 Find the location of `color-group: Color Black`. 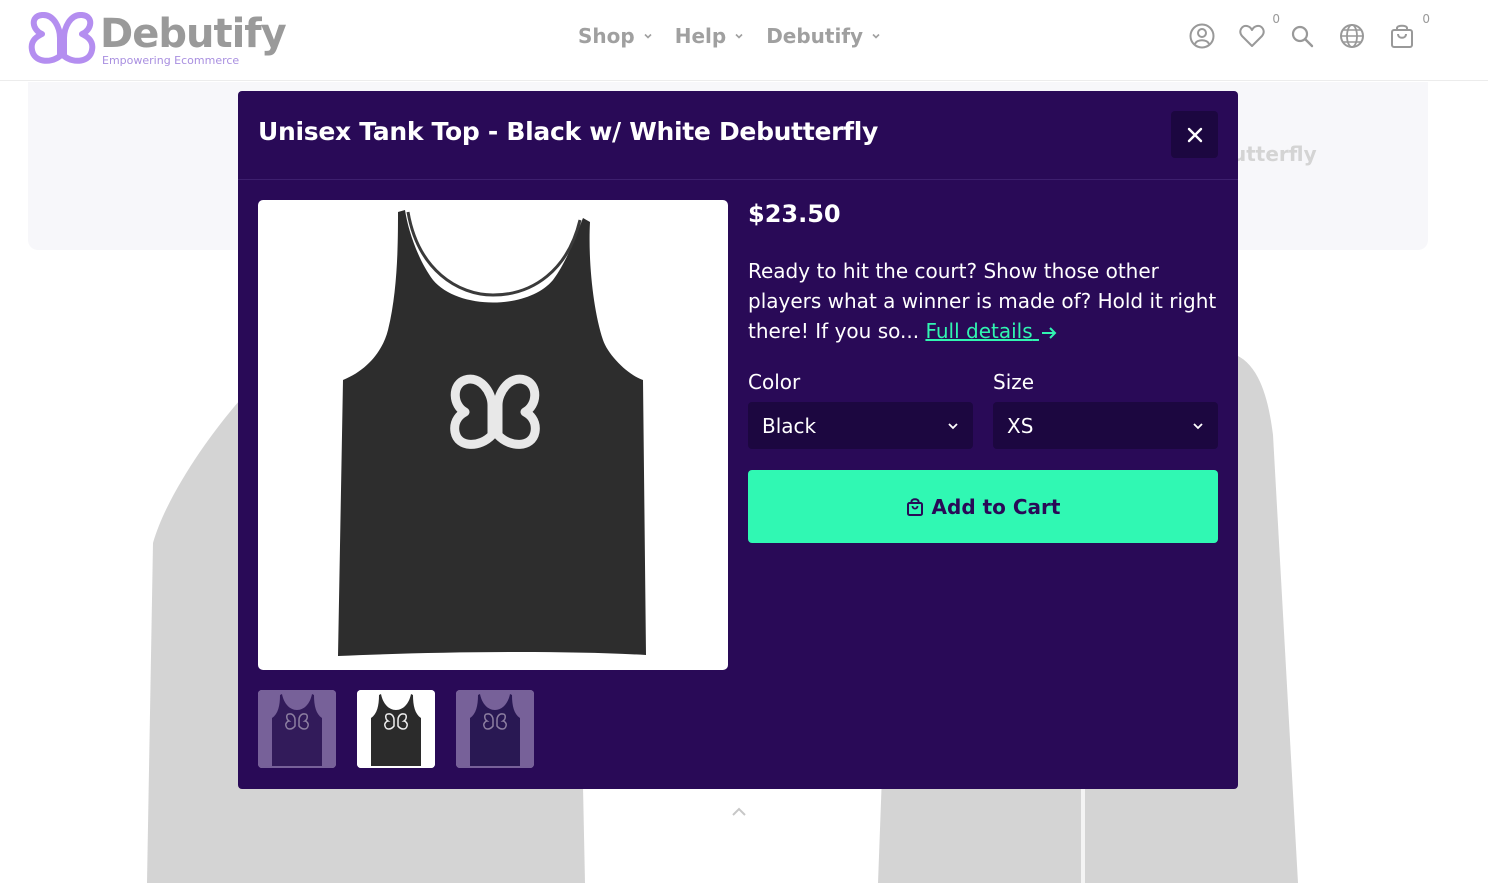

color-group: Color Black is located at coordinates (860, 409).